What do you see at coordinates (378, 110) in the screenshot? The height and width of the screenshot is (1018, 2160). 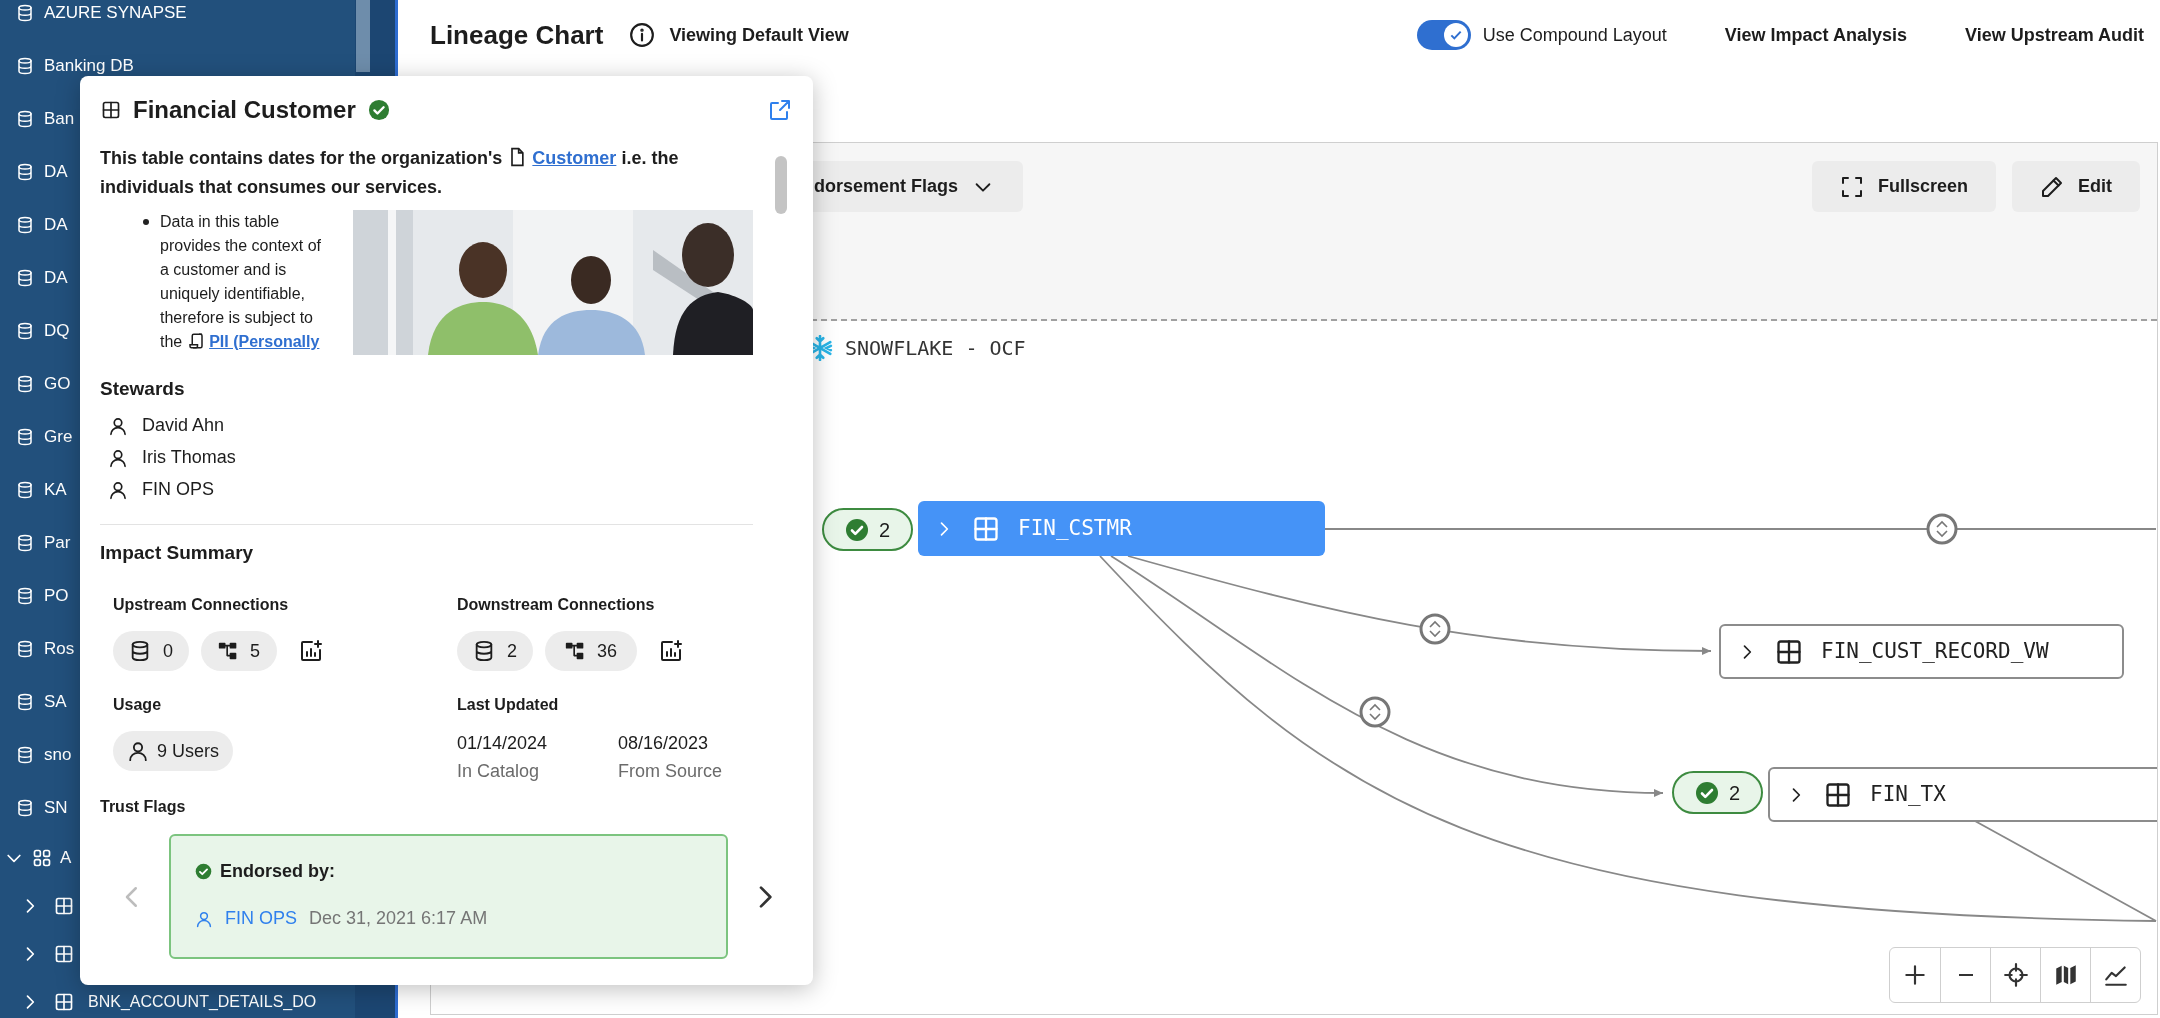 I see `verified-icon` at bounding box center [378, 110].